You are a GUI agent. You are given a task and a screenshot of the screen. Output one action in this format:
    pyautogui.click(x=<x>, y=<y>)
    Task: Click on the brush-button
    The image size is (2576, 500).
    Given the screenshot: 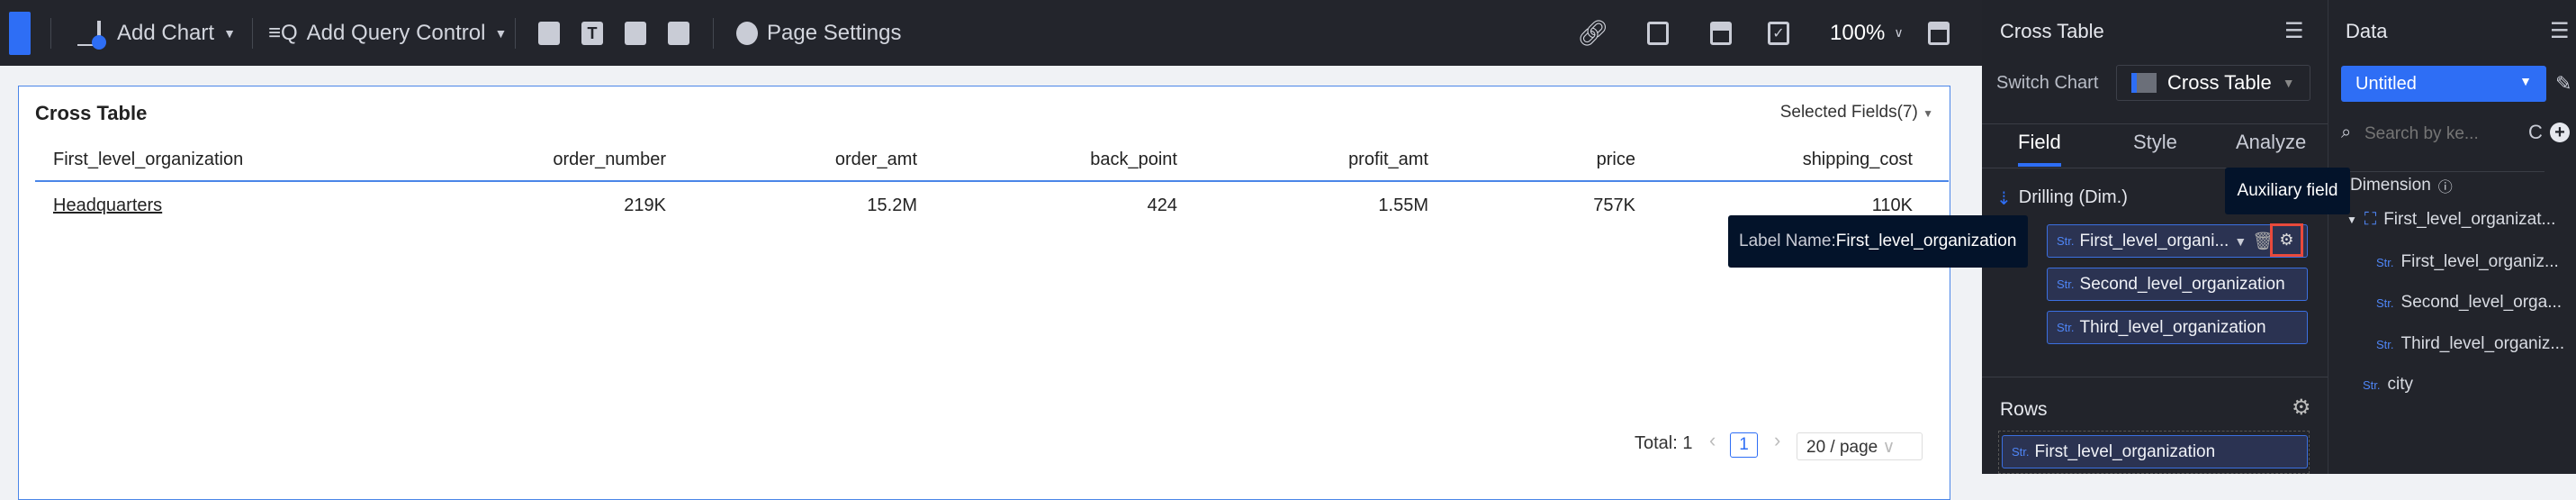 What is the action you would take?
    pyautogui.click(x=1721, y=33)
    